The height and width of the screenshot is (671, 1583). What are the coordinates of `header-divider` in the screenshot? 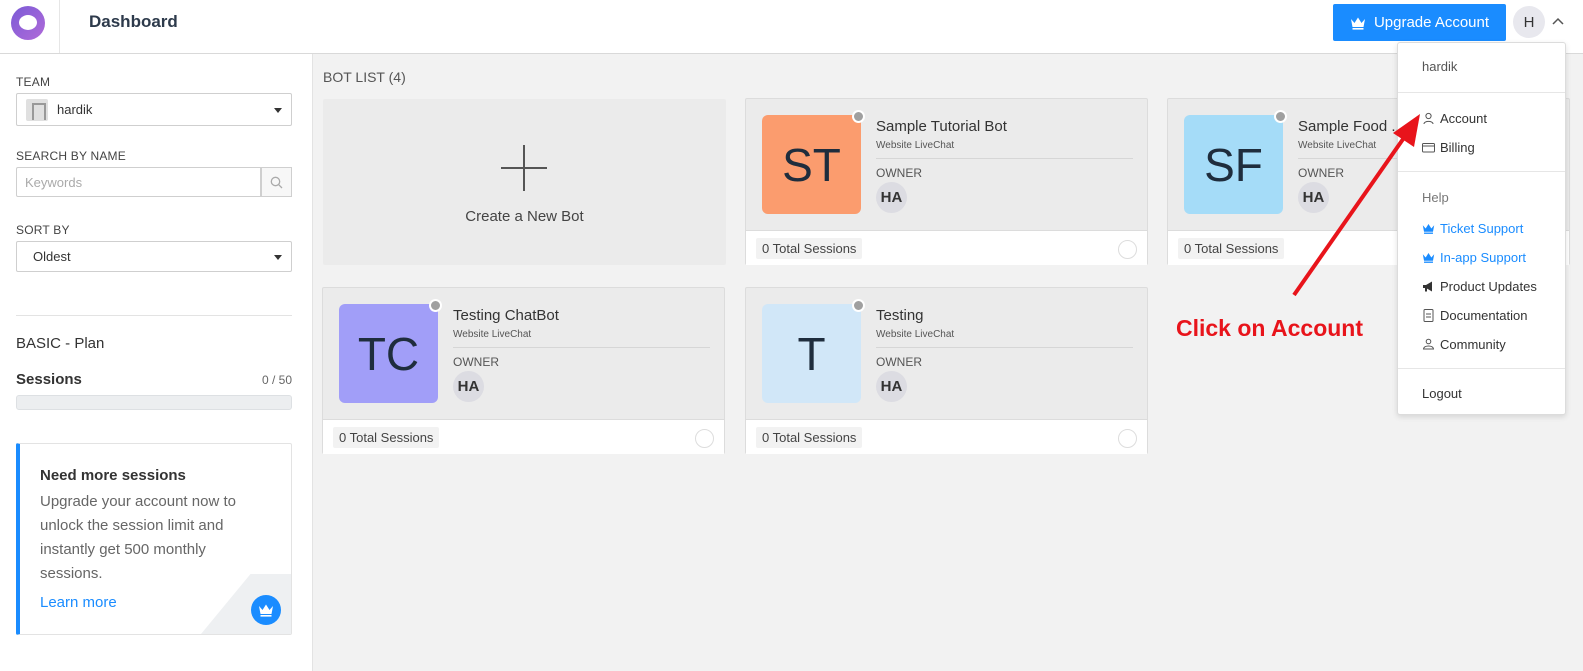 It's located at (59, 26).